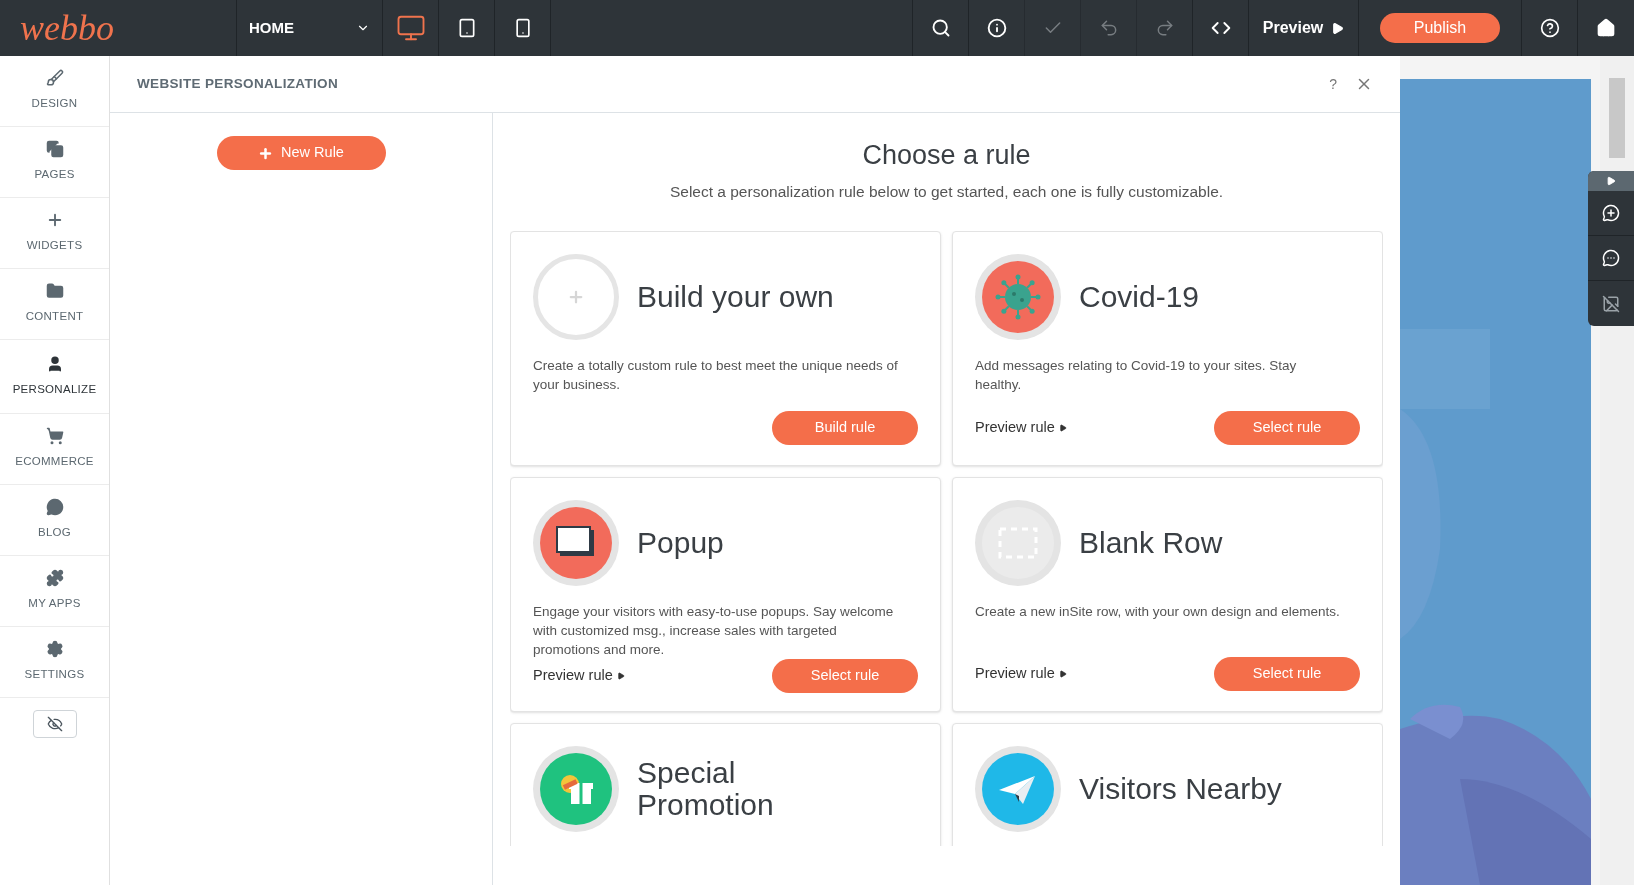 This screenshot has height=885, width=1634. Describe the element at coordinates (54, 377) in the screenshot. I see `sidebar-item: PERSONALIZE` at that location.